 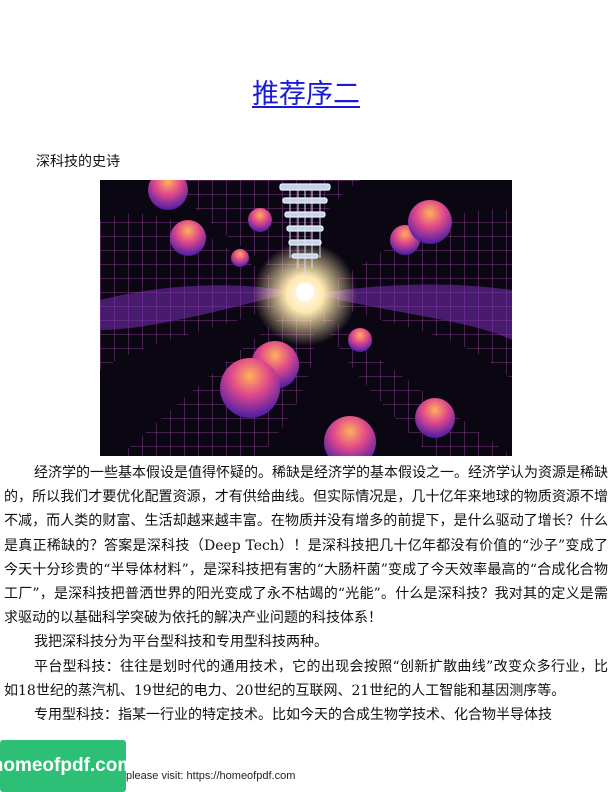 I want to click on watermark-note: please visit: https://homeofpdf.com, so click(x=211, y=776).